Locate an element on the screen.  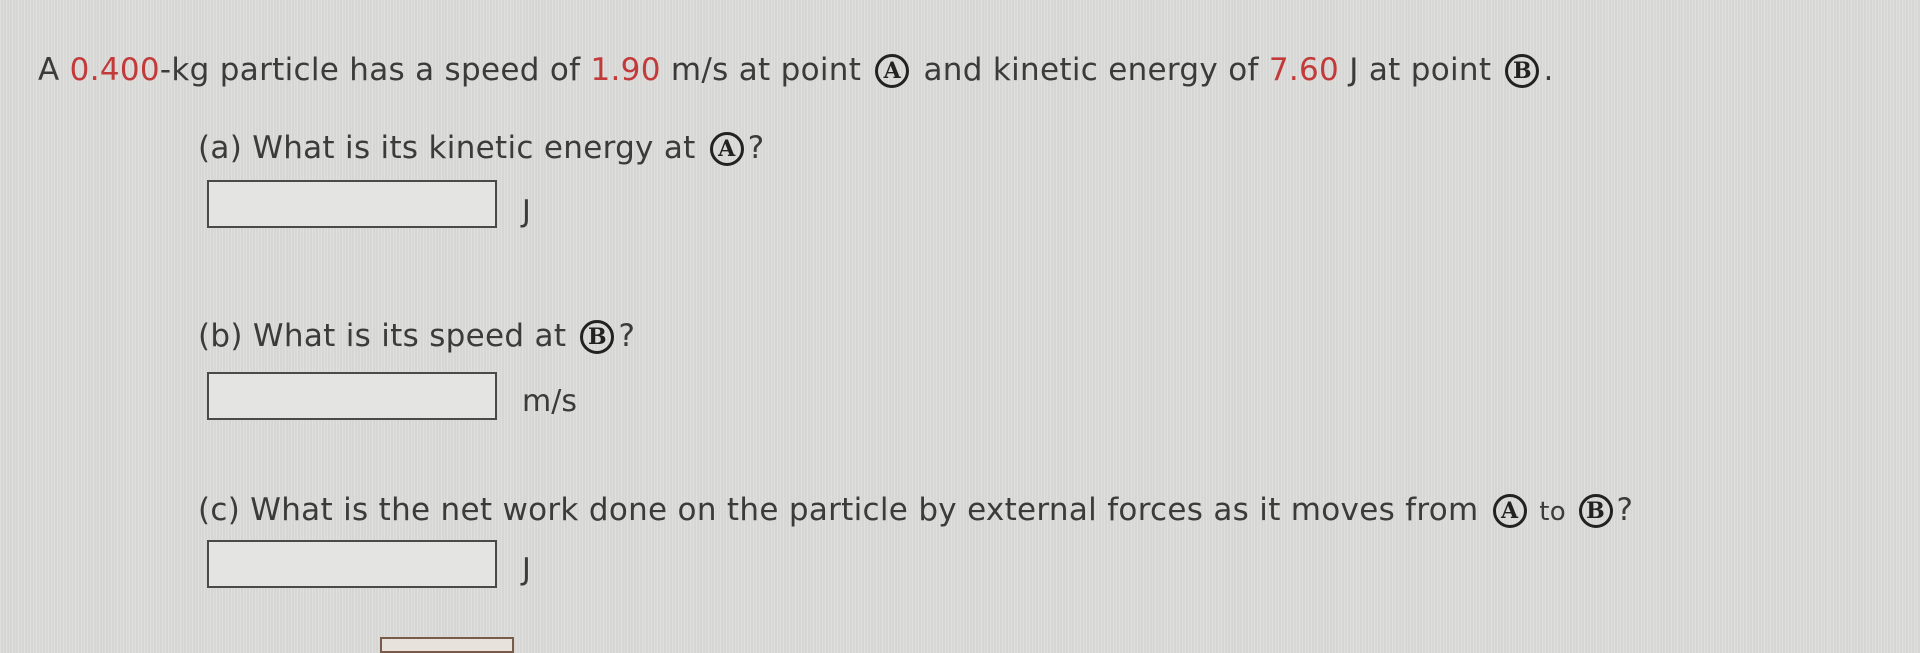
text: and kinetic energy of is located at coordinates (1091, 70).